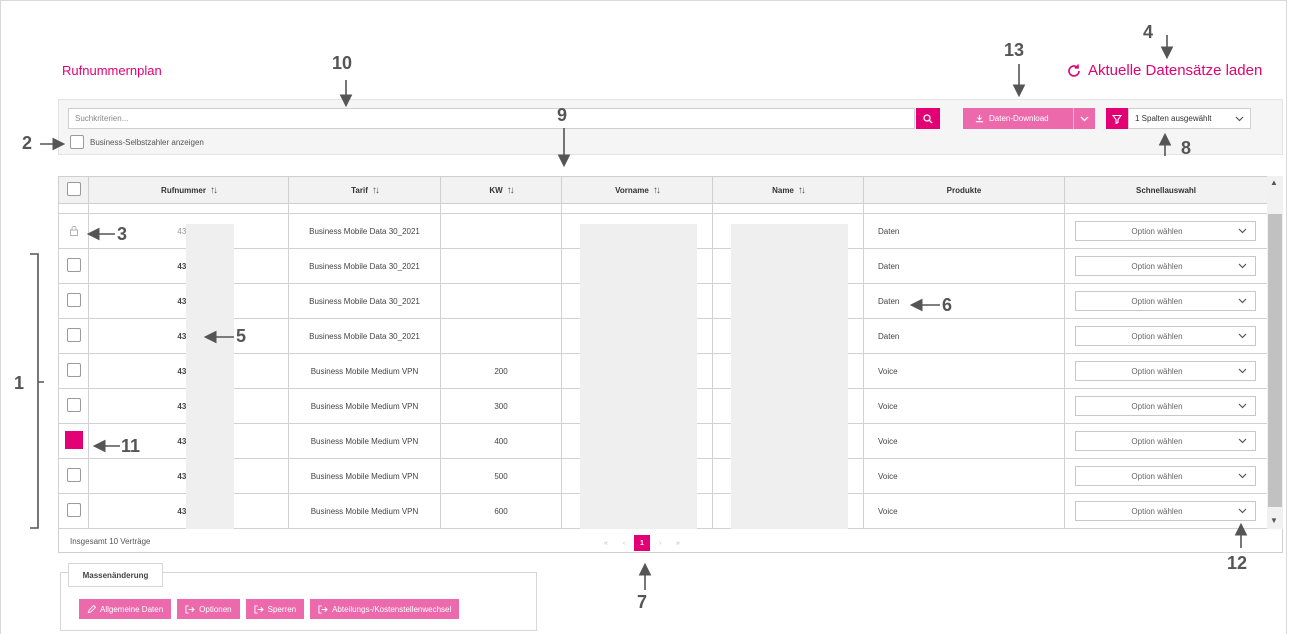  Describe the element at coordinates (947, 305) in the screenshot. I see `annotation-label-6: 6` at that location.